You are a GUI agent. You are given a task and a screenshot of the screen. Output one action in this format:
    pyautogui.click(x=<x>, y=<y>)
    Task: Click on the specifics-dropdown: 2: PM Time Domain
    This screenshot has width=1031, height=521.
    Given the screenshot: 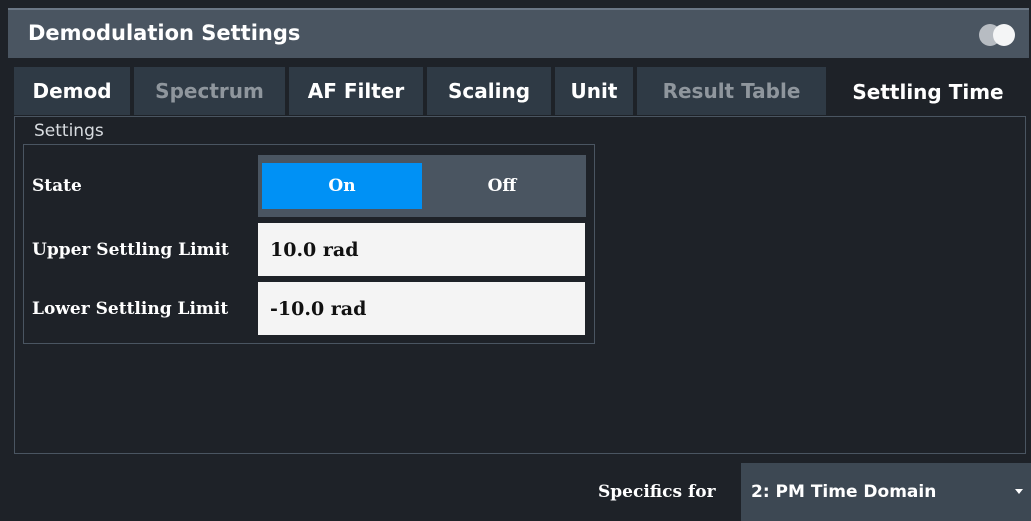 What is the action you would take?
    pyautogui.click(x=886, y=492)
    